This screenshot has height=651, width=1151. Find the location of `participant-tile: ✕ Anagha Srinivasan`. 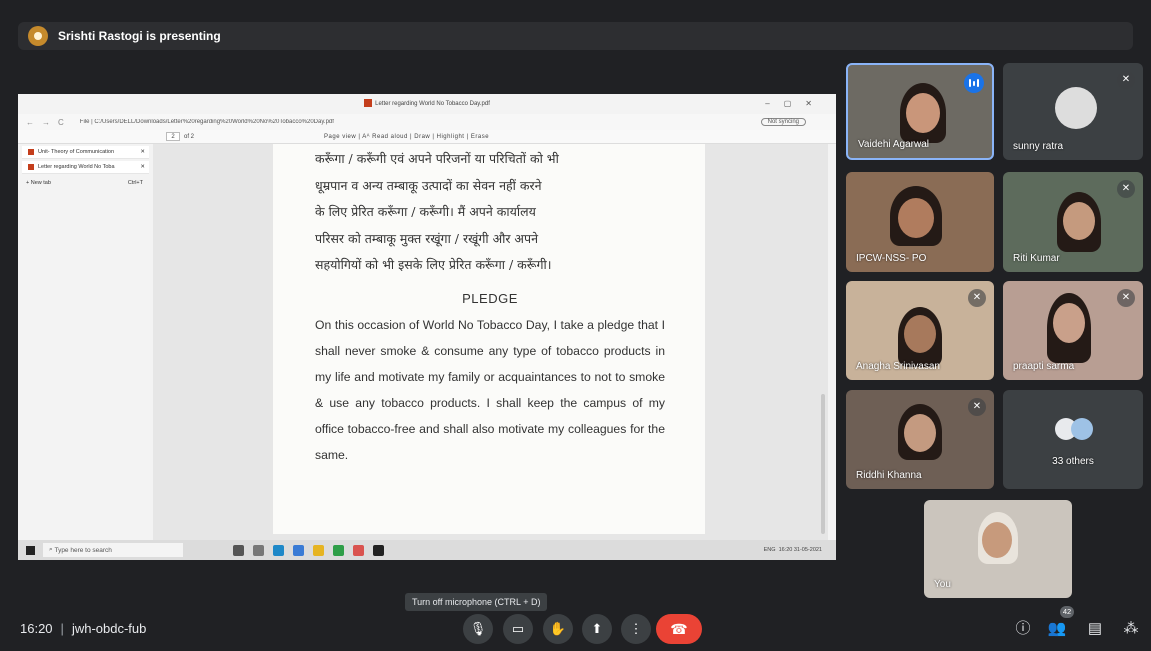

participant-tile: ✕ Anagha Srinivasan is located at coordinates (920, 330).